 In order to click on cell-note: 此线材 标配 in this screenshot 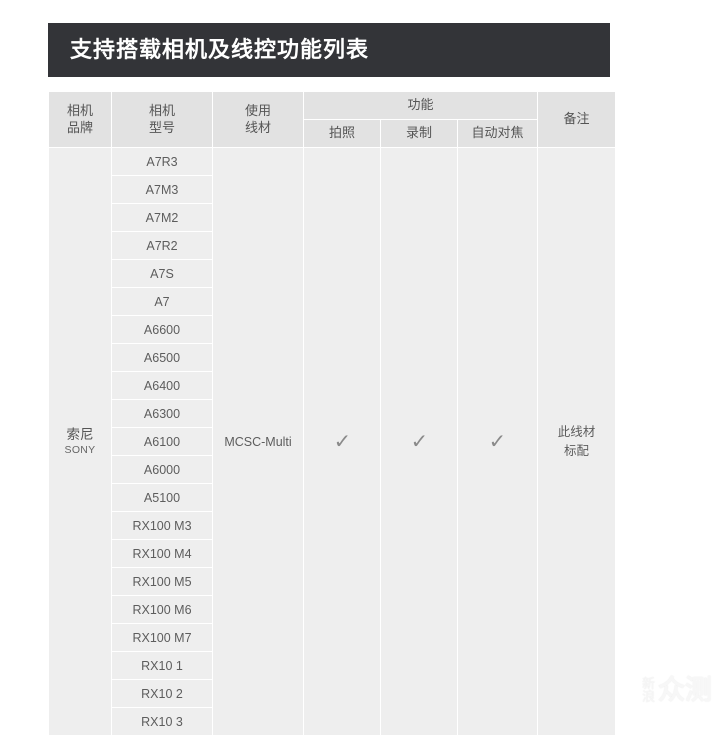, I will do `click(577, 441)`.